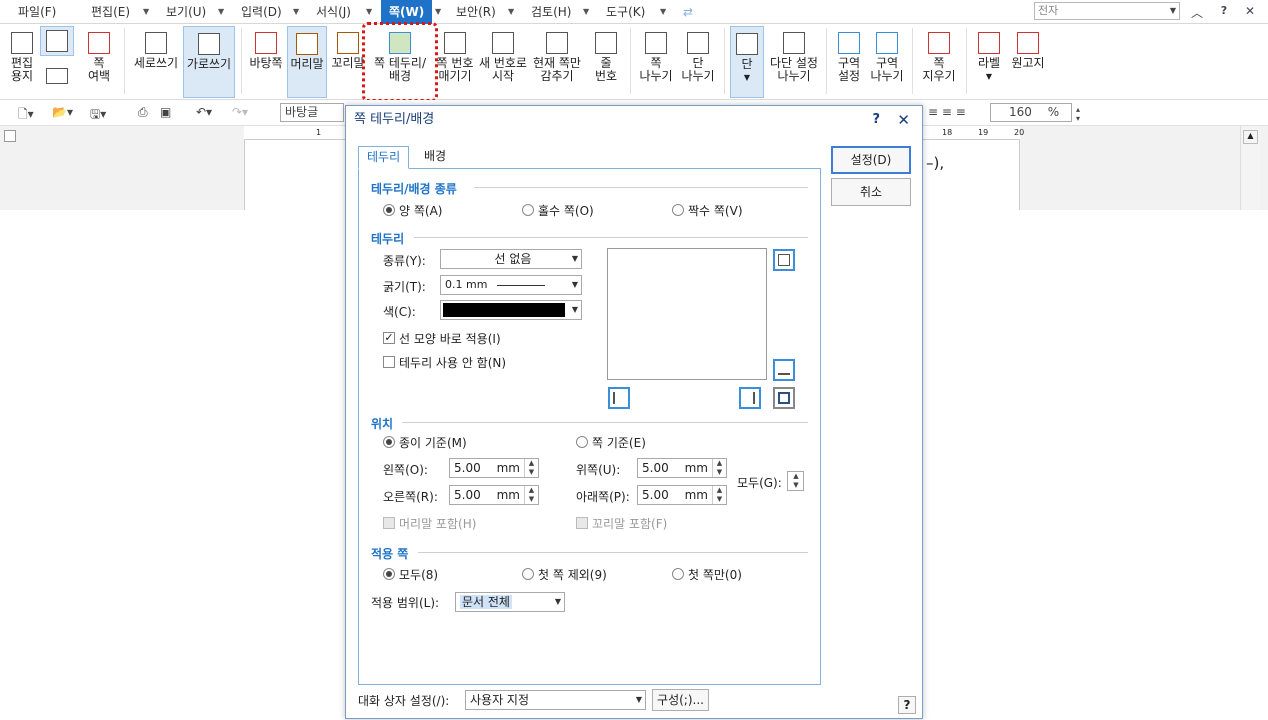 This screenshot has height=720, width=1268. Describe the element at coordinates (389, 210) in the screenshot. I see `radio-both-pages` at that location.